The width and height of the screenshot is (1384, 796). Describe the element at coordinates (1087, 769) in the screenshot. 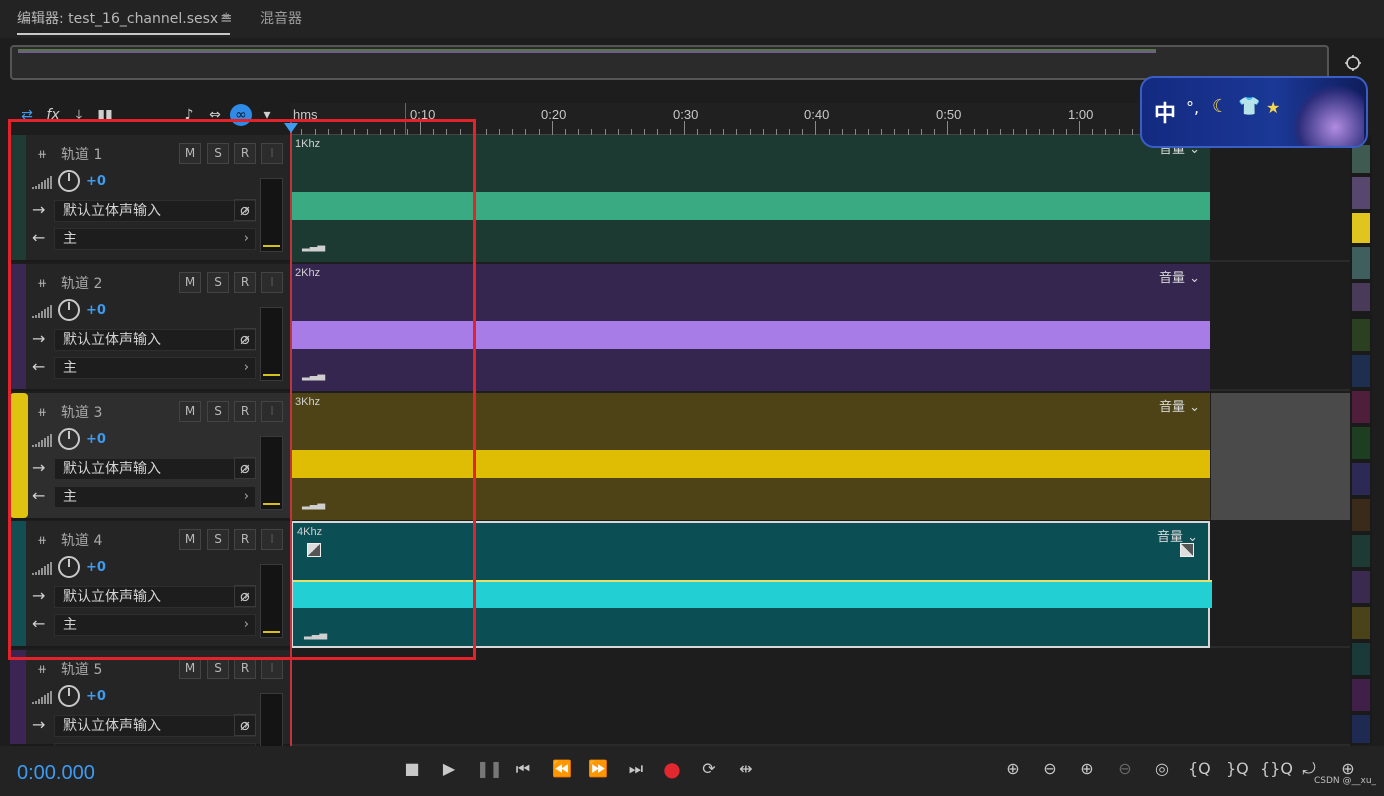

I see `zoom-in-time-icon: ⊕` at that location.